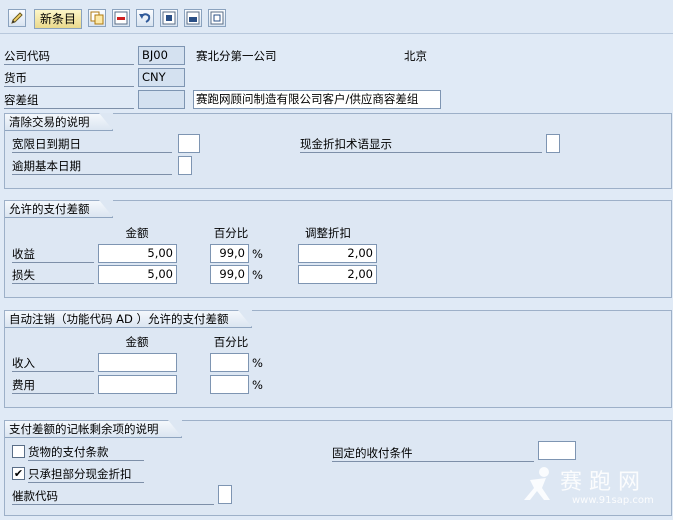 The image size is (673, 520). I want to click on watermark-text: 赛 跑 网, so click(600, 482).